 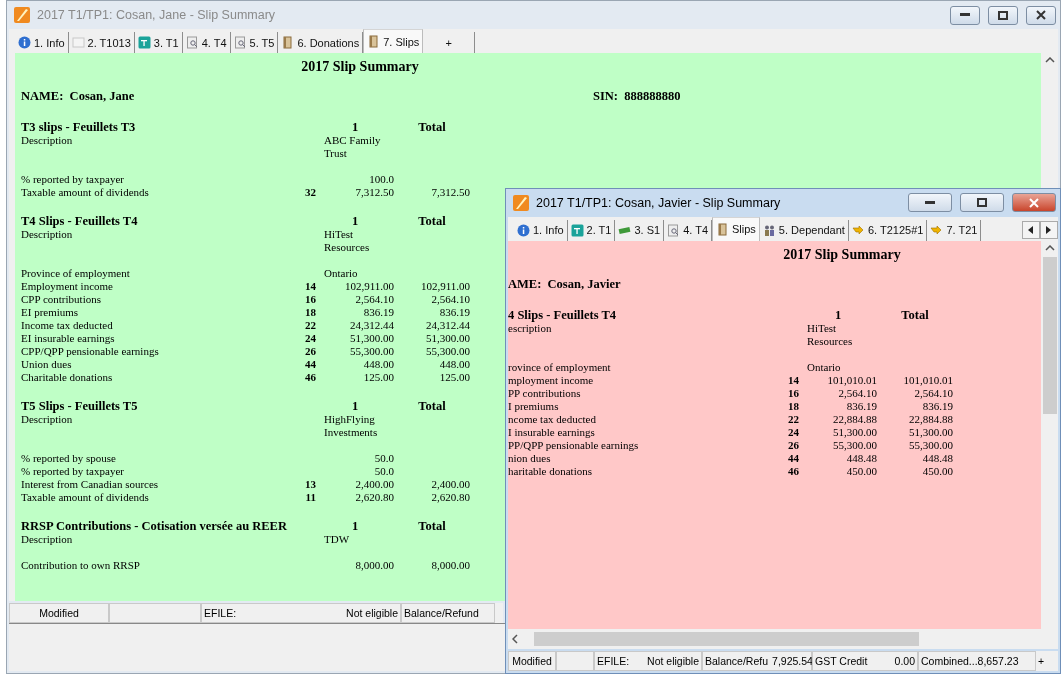 What do you see at coordinates (854, 432) in the screenshot?
I see `amount-value: 51,300.00` at bounding box center [854, 432].